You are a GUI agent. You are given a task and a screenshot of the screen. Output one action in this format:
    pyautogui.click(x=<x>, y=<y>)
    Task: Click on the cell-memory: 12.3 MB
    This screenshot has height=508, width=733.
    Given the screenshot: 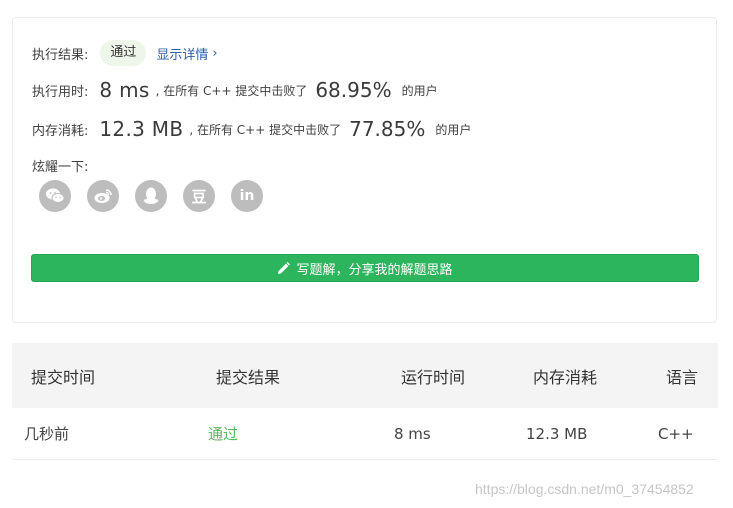 What is the action you would take?
    pyautogui.click(x=557, y=433)
    